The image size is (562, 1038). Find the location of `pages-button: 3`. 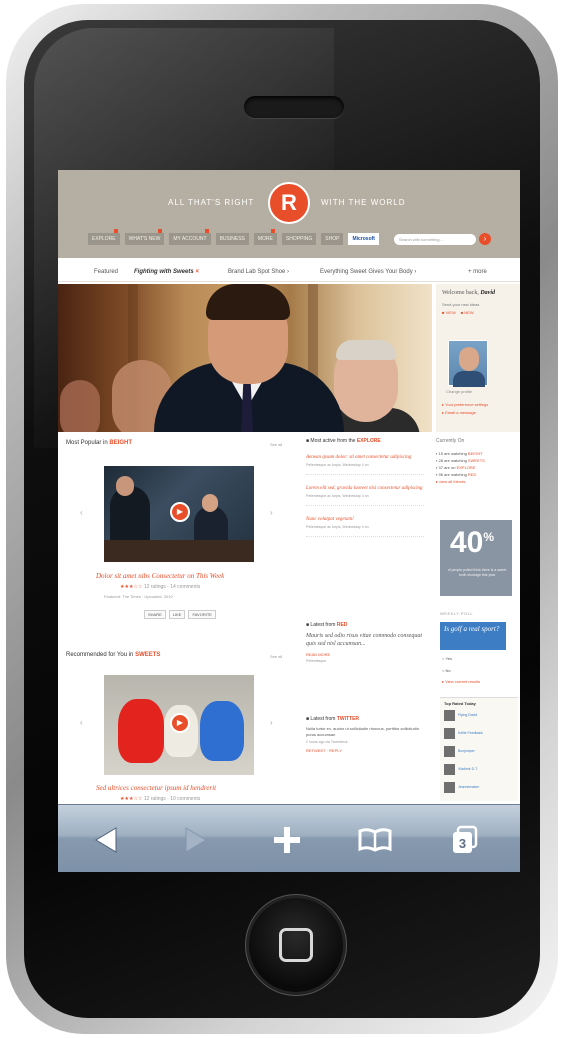

pages-button: 3 is located at coordinates (465, 840).